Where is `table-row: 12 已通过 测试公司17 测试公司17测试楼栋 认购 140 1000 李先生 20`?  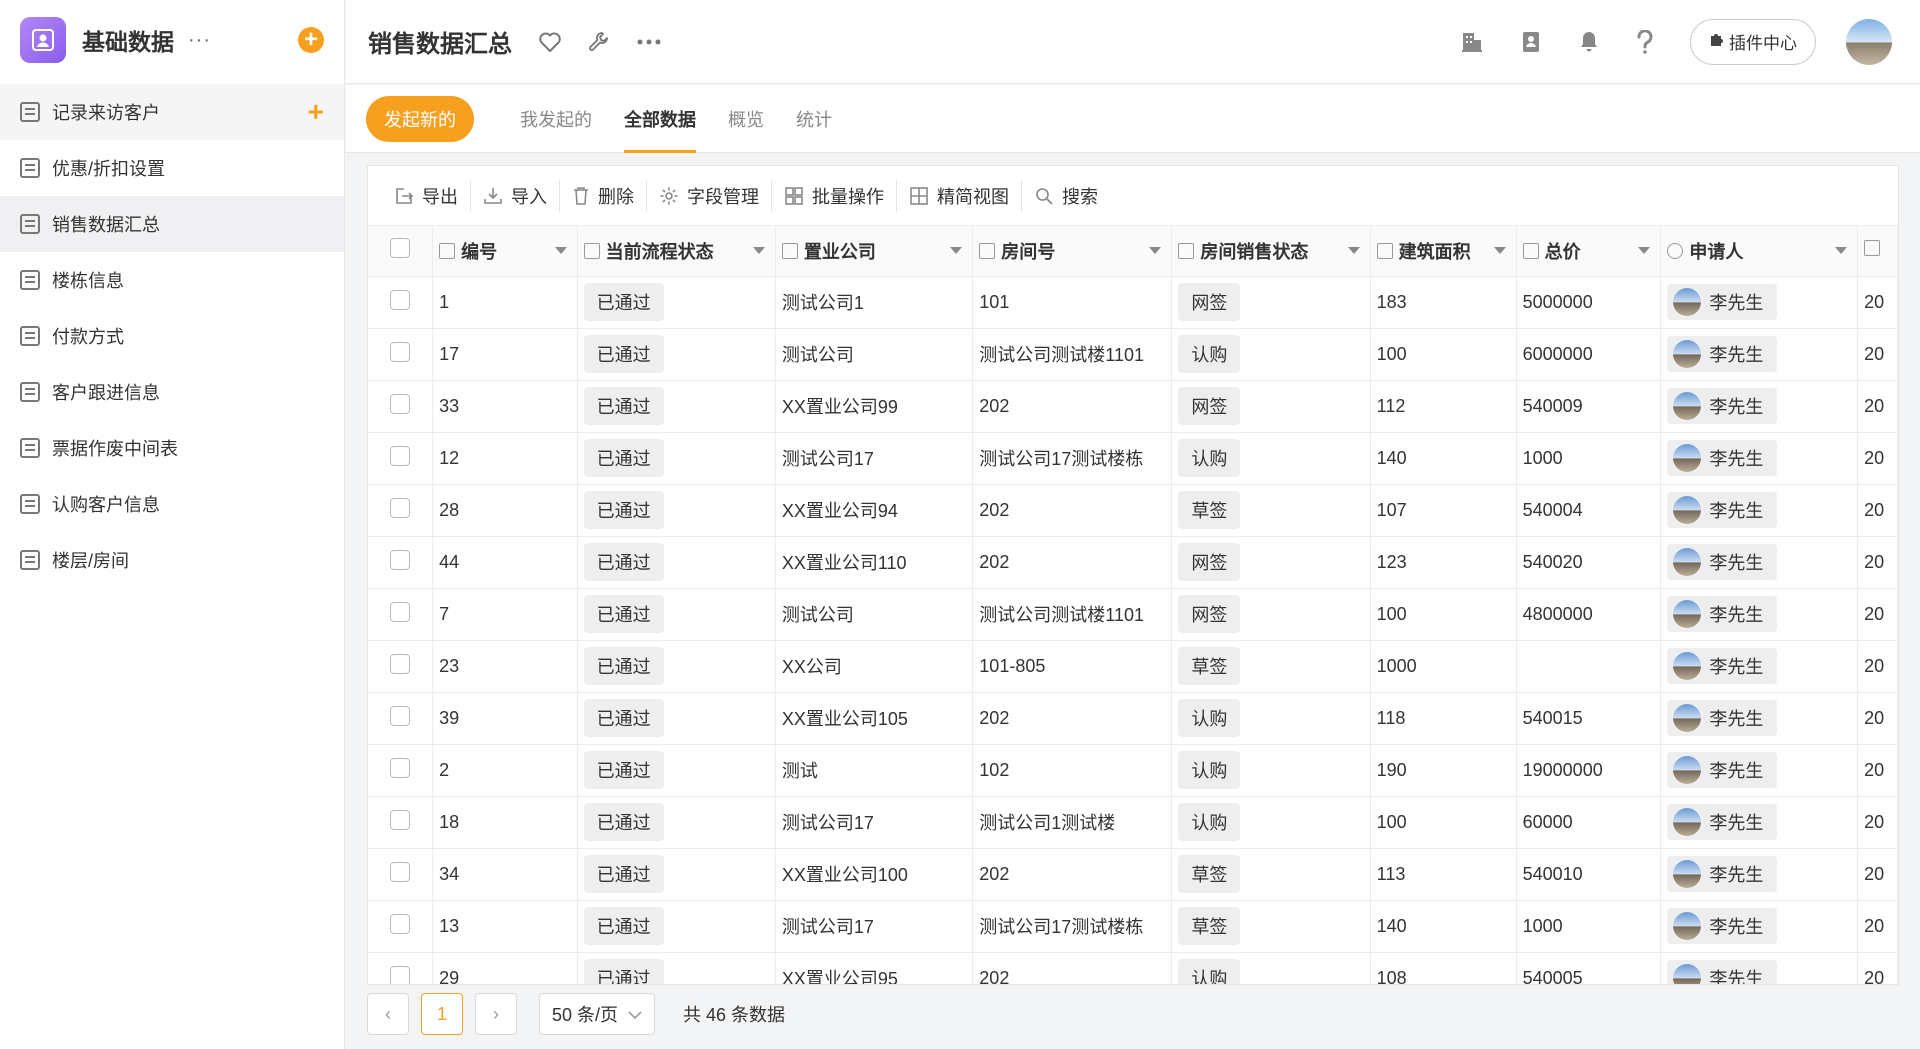 table-row: 12 已通过 测试公司17 测试公司17测试楼栋 认购 140 1000 李先生 20 is located at coordinates (1133, 458).